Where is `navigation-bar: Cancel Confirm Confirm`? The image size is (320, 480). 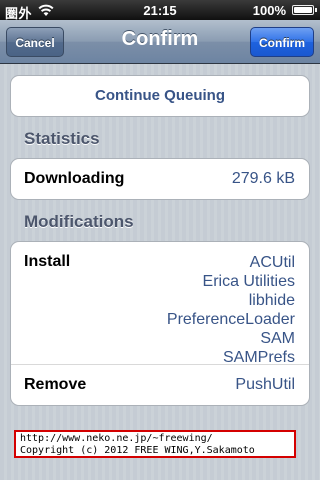
navigation-bar: Cancel Confirm Confirm is located at coordinates (160, 42).